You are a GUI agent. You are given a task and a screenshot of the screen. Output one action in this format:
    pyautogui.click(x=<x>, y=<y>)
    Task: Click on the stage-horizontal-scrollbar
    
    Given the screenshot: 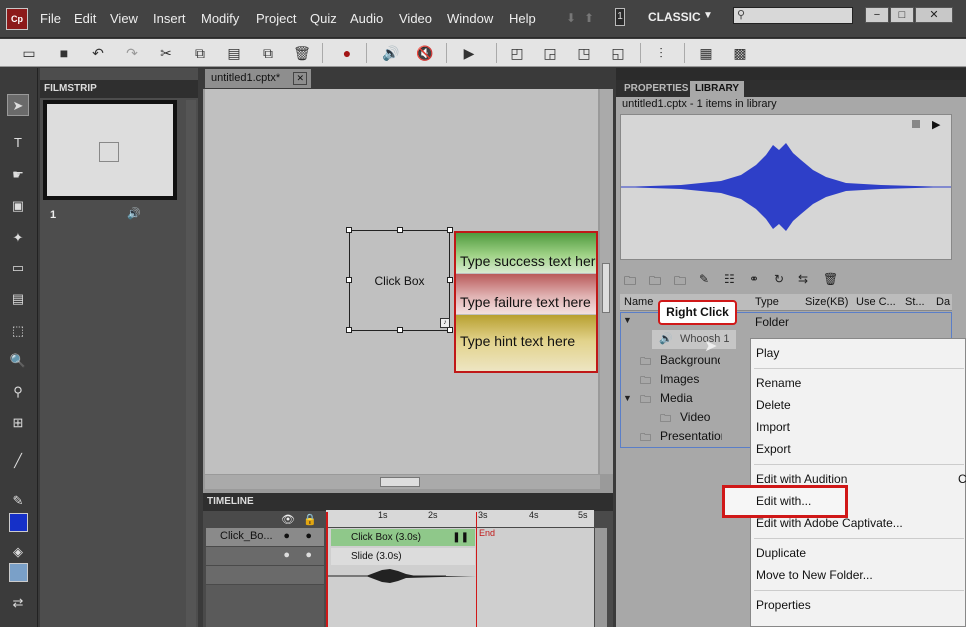 What is the action you would take?
    pyautogui.click(x=402, y=482)
    